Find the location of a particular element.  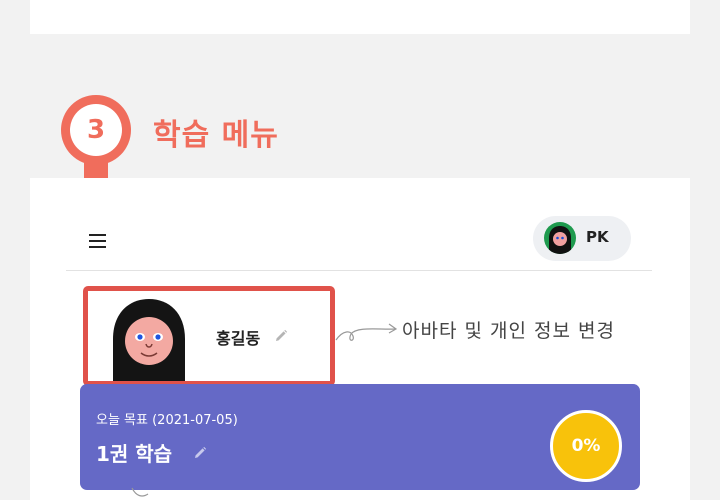

user-menu-button: PK is located at coordinates (582, 238).